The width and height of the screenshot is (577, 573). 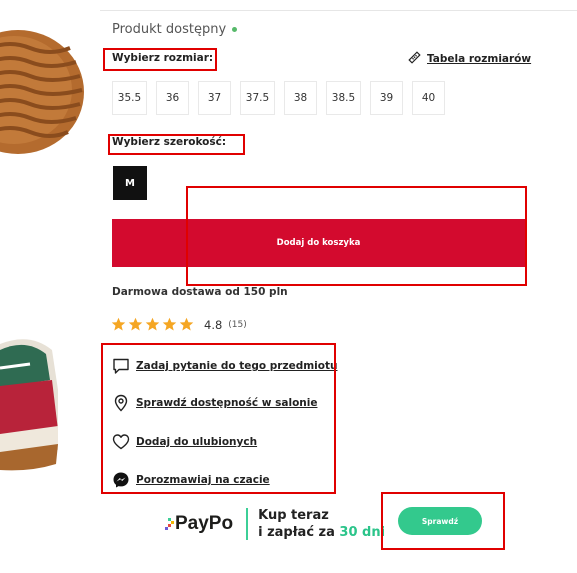 I want to click on size-option: 38, so click(x=300, y=98).